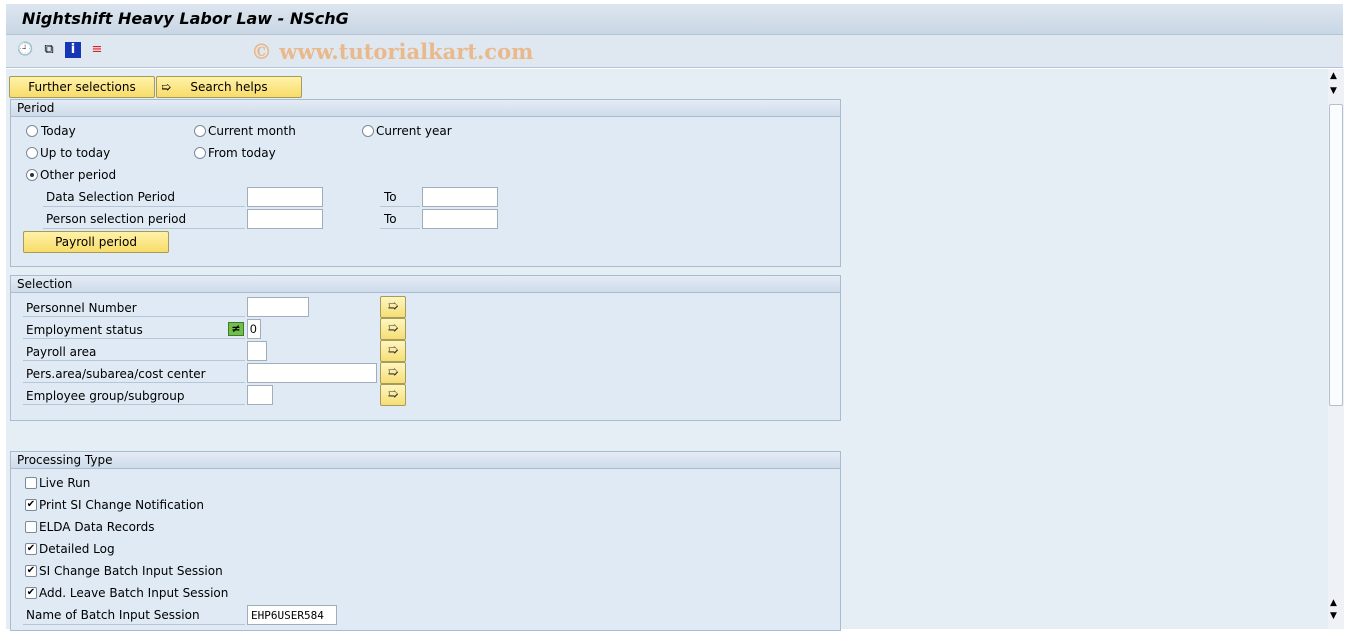 The image size is (1358, 631). What do you see at coordinates (252, 131) in the screenshot?
I see `radio-label: Current month` at bounding box center [252, 131].